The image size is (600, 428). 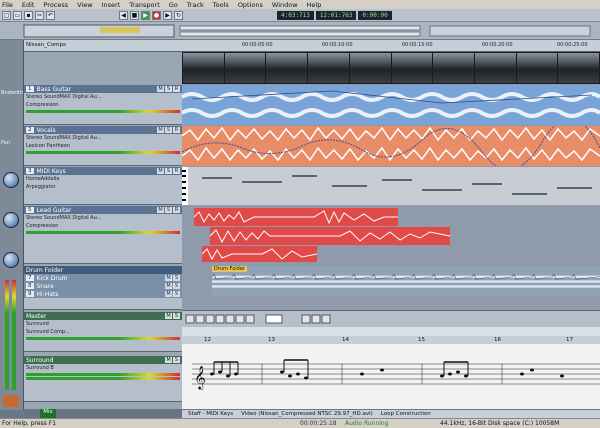 I want to click on track-name: Master, so click(x=94, y=316).